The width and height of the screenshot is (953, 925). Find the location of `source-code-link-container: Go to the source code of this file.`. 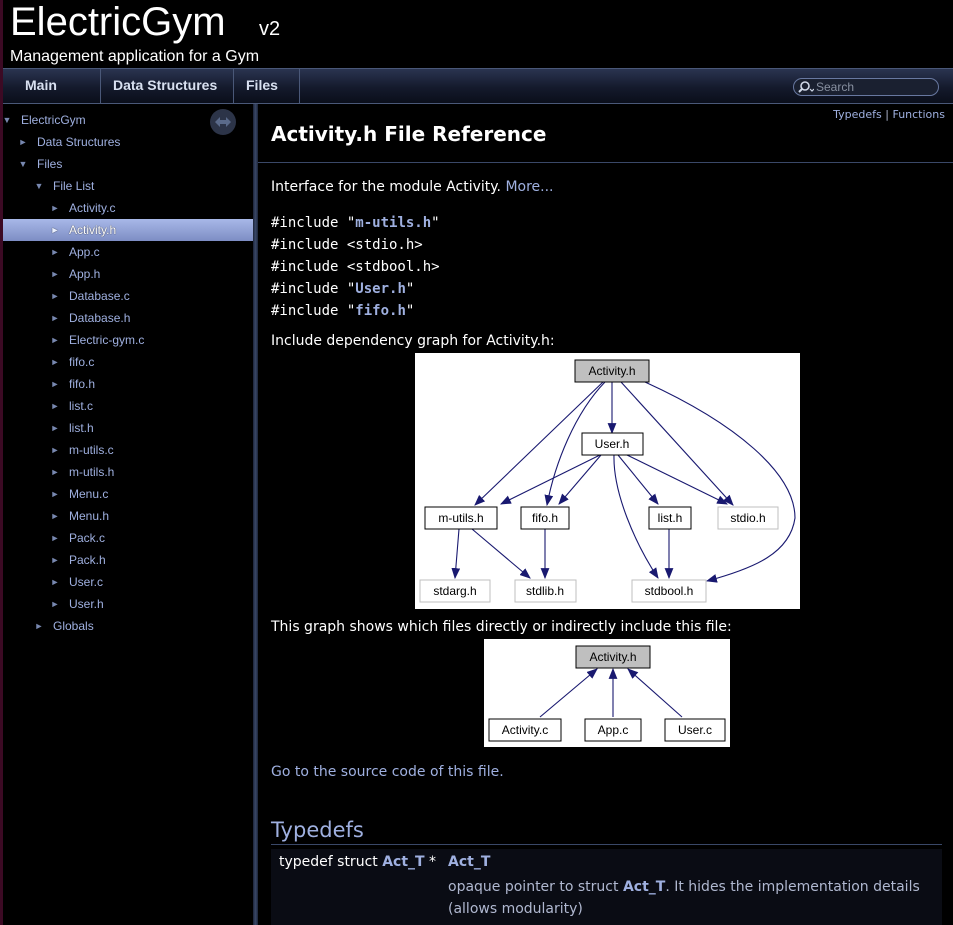

source-code-link-container: Go to the source code of this file. is located at coordinates (387, 772).